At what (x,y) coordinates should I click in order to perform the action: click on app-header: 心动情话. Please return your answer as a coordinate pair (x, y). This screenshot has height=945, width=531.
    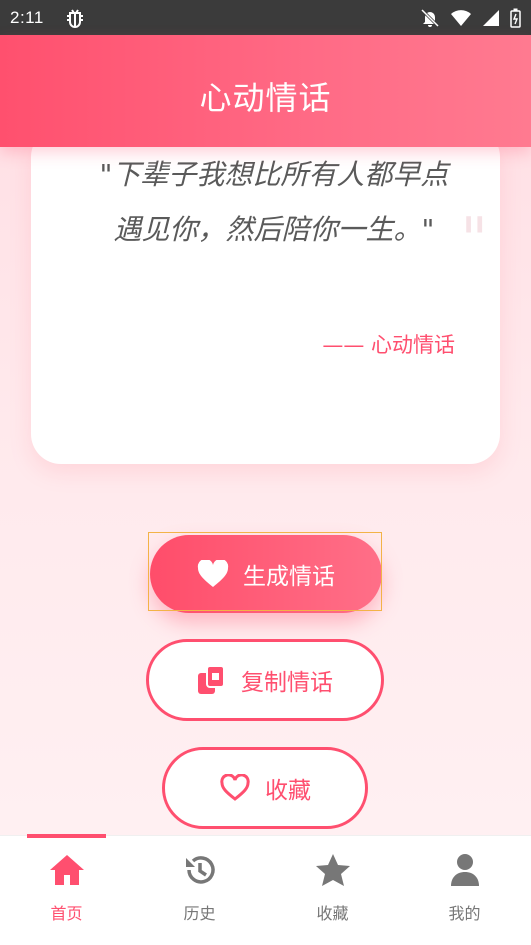
    Looking at the image, I should click on (265, 91).